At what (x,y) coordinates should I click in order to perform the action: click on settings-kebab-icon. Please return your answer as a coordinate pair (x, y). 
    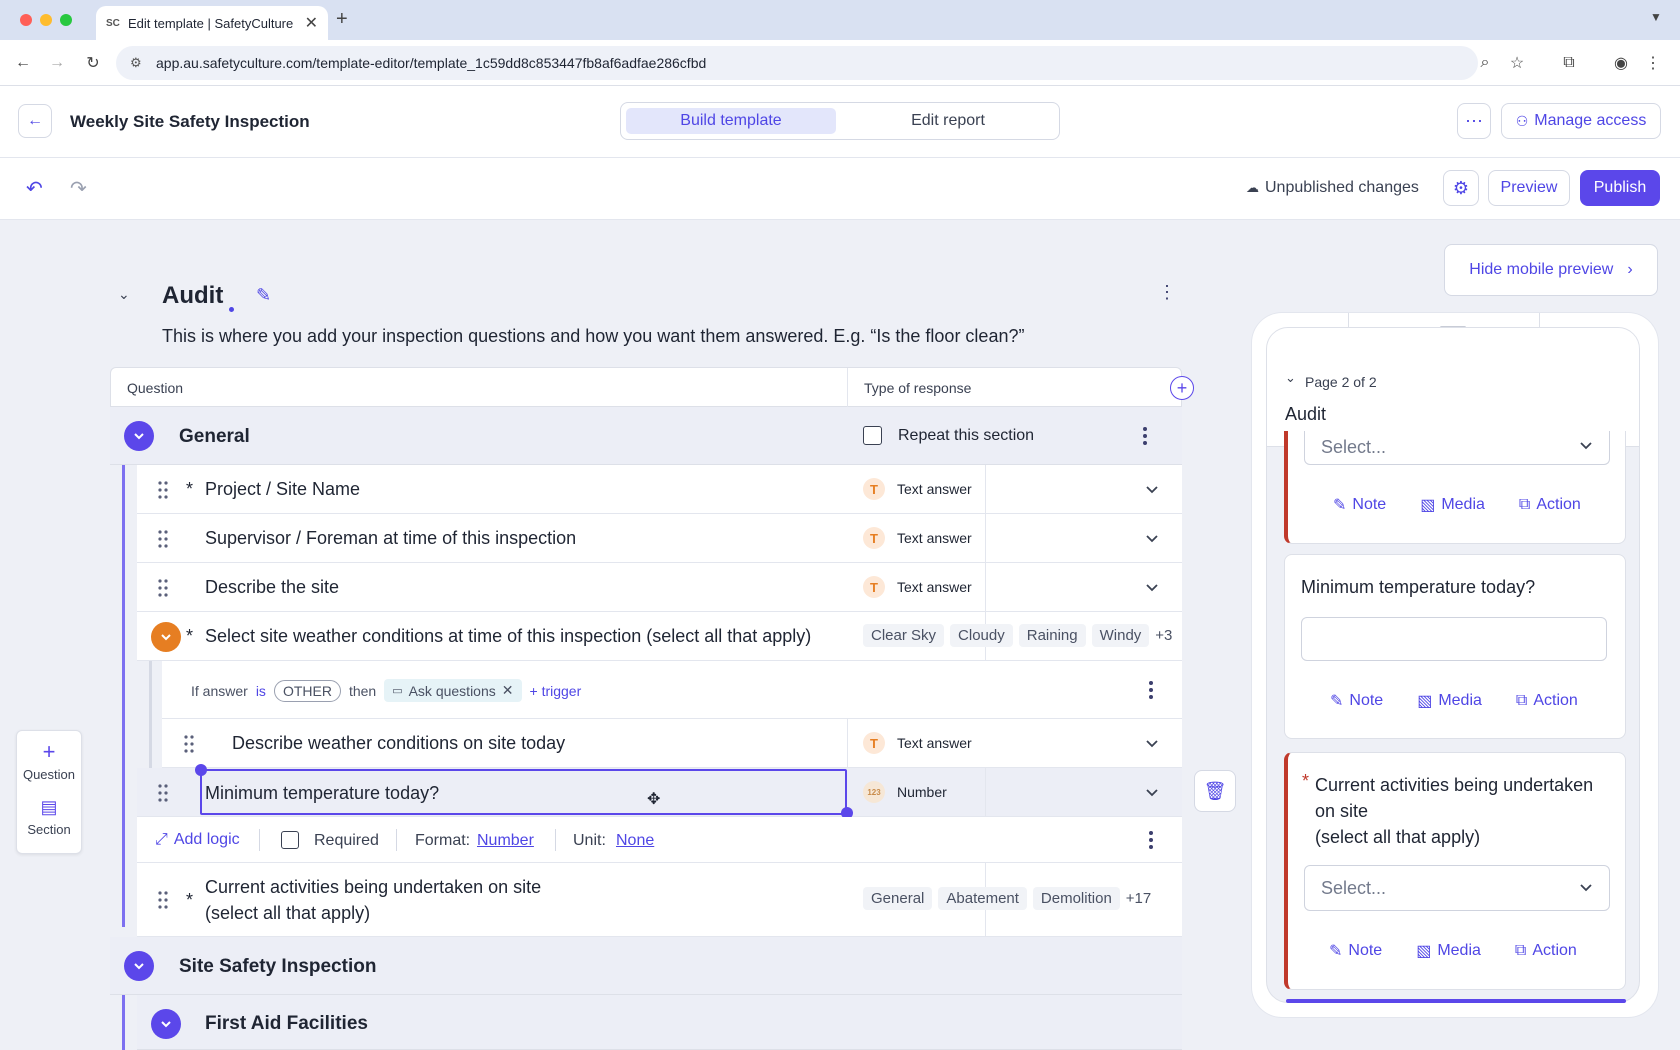
    Looking at the image, I should click on (1151, 840).